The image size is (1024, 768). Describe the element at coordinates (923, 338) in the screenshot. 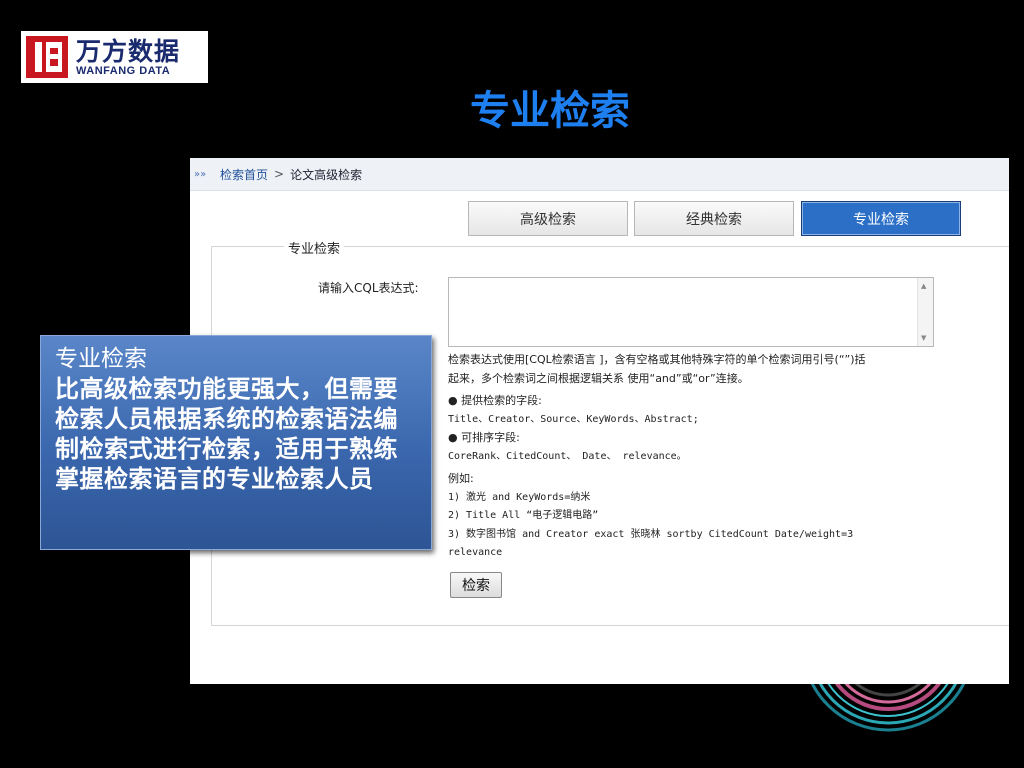

I see `scroll-down-arrow-icon: ▼` at that location.